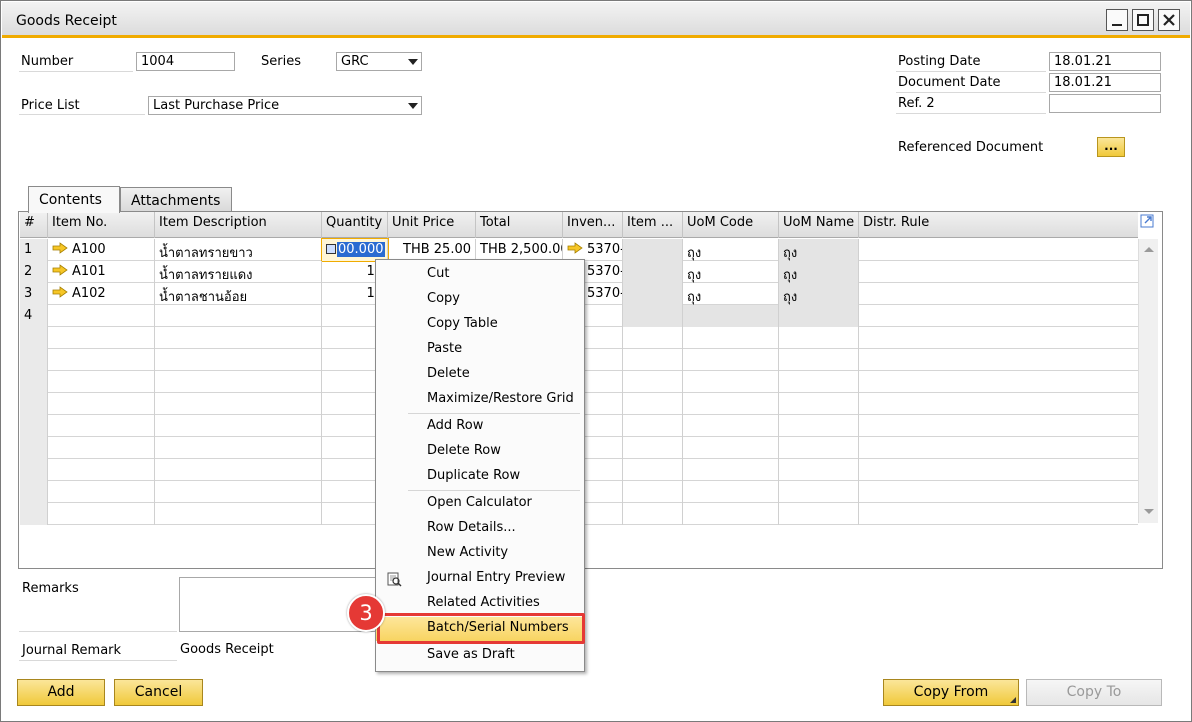 The image size is (1192, 722). I want to click on tab-contents: Contents, so click(74, 199).